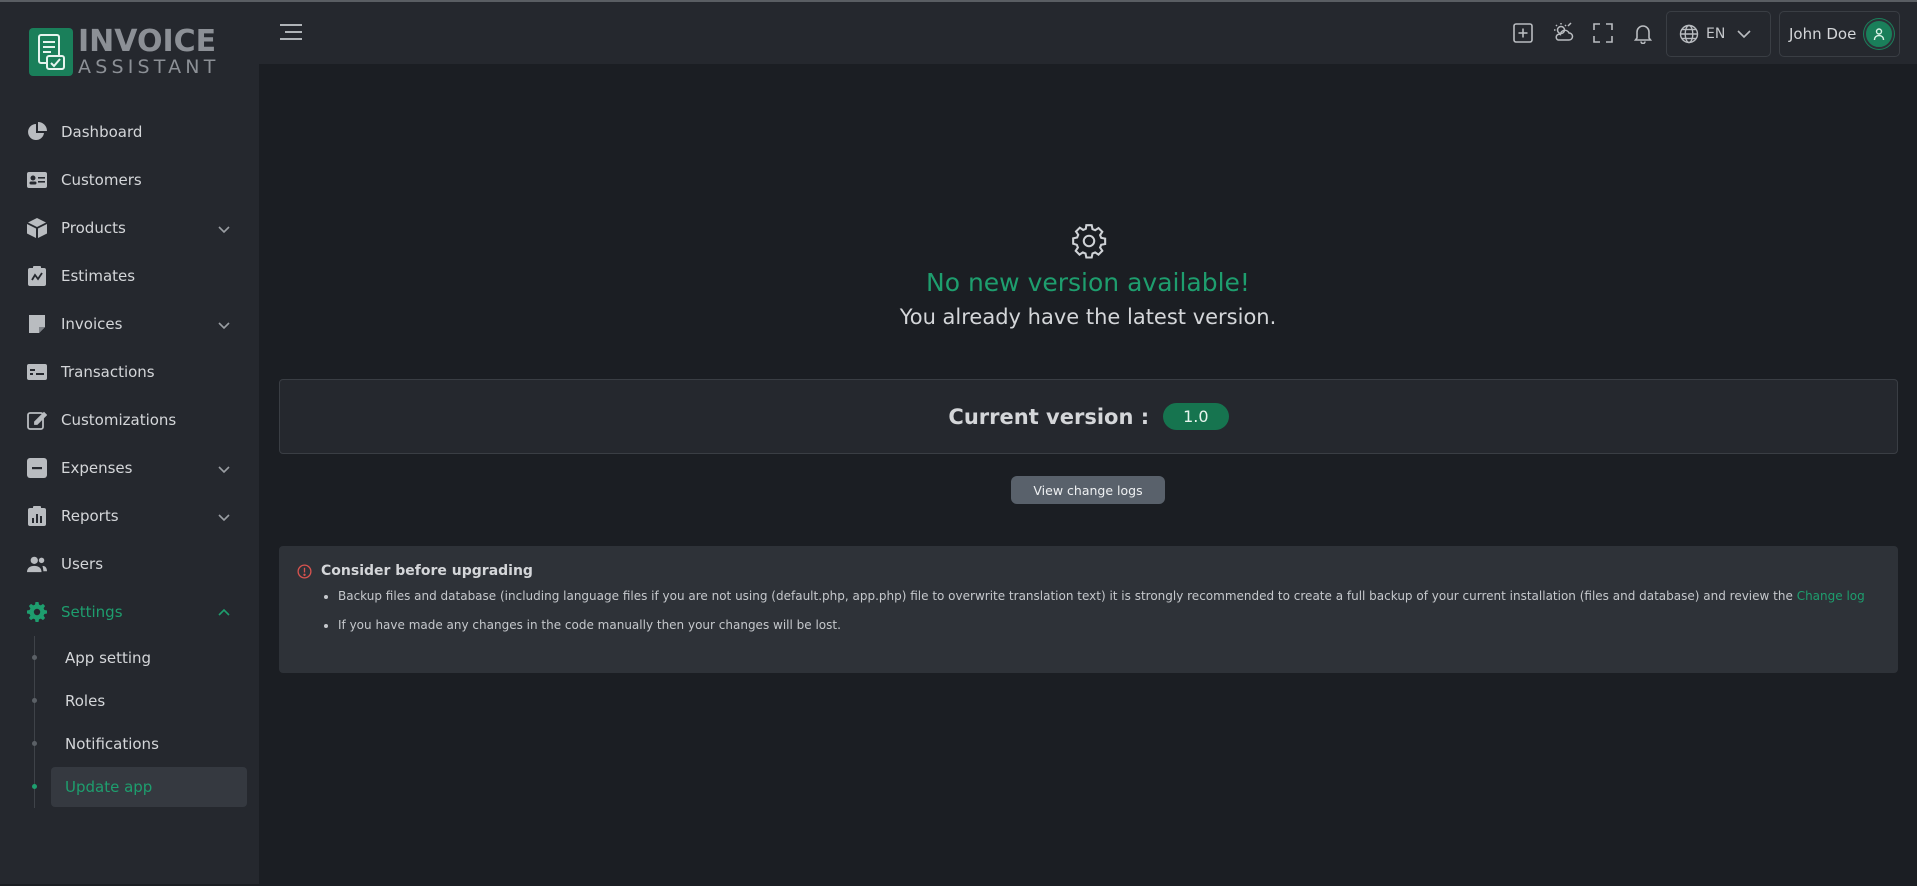  What do you see at coordinates (129, 564) in the screenshot?
I see `sidebar-item-users: Users` at bounding box center [129, 564].